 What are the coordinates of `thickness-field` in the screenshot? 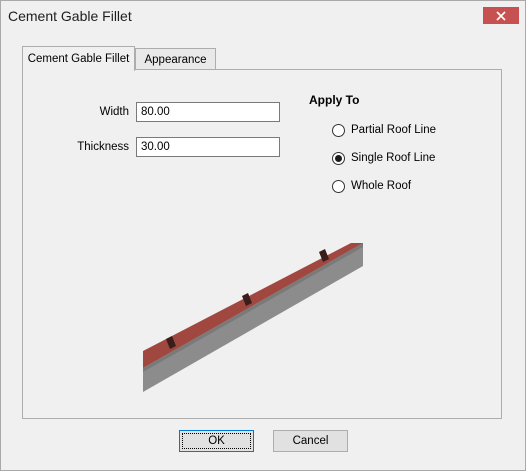 It's located at (208, 147).